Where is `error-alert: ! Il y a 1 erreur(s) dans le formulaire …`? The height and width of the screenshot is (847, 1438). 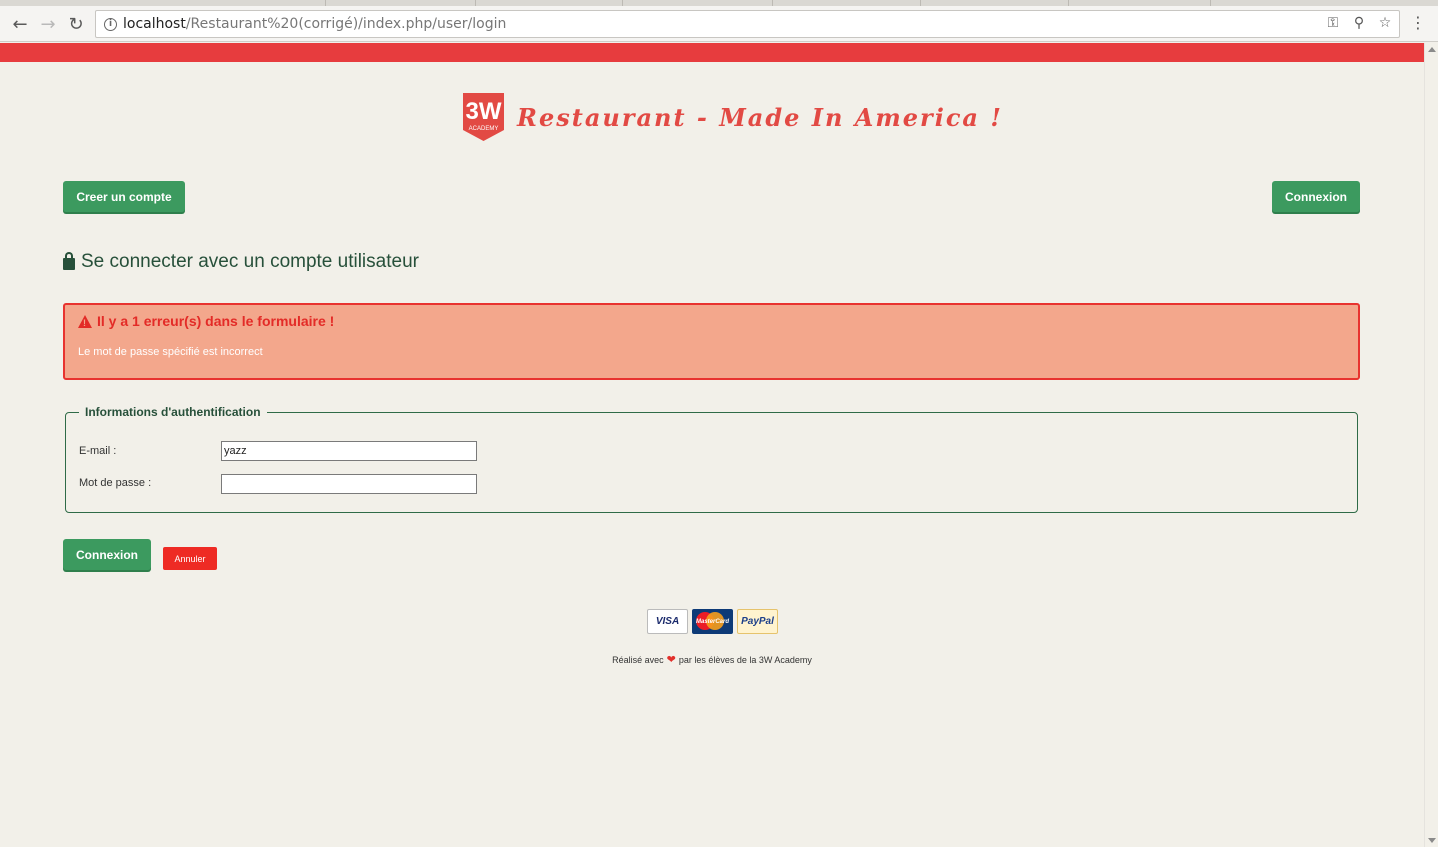 error-alert: ! Il y a 1 erreur(s) dans le formulaire … is located at coordinates (711, 341).